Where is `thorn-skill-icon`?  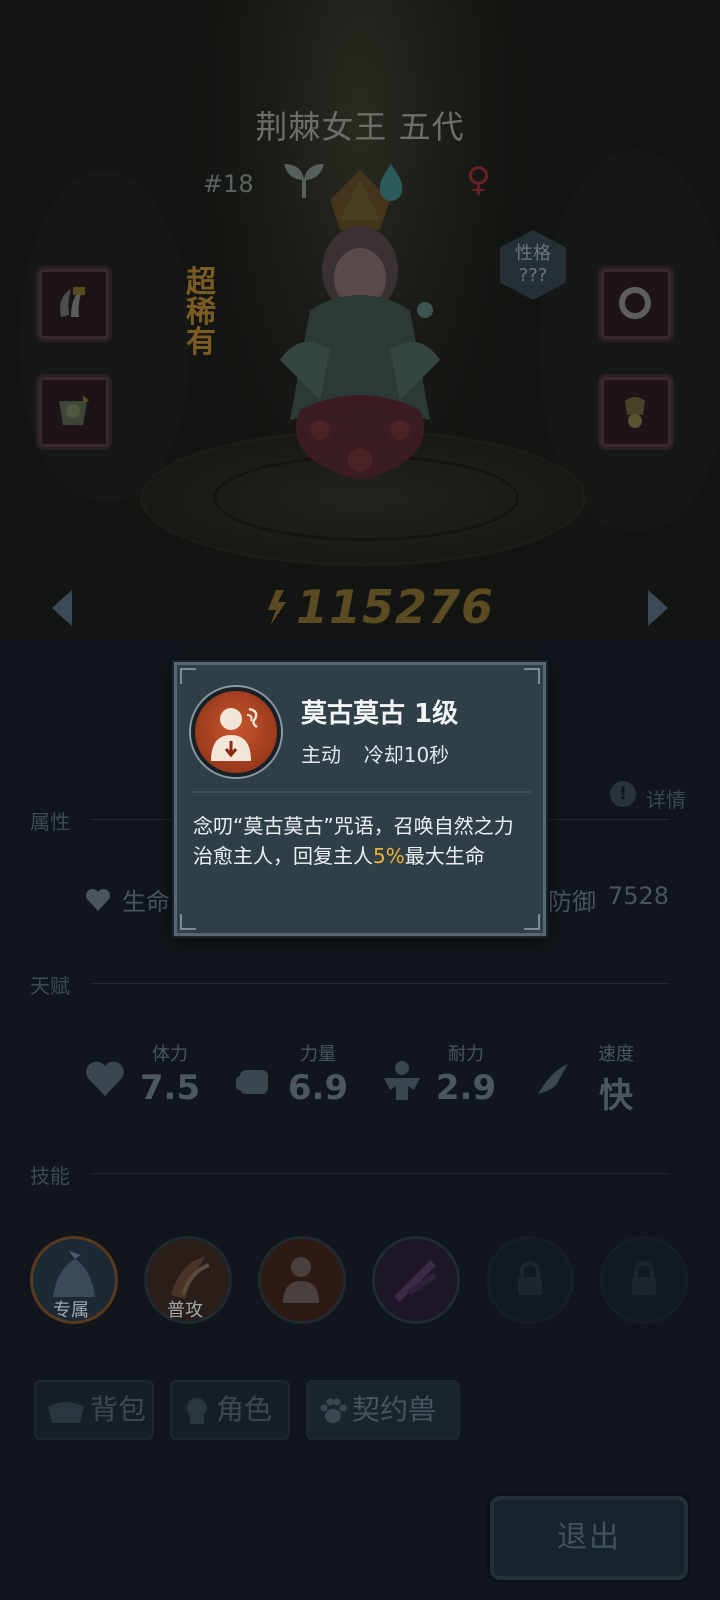 thorn-skill-icon is located at coordinates (415, 1281).